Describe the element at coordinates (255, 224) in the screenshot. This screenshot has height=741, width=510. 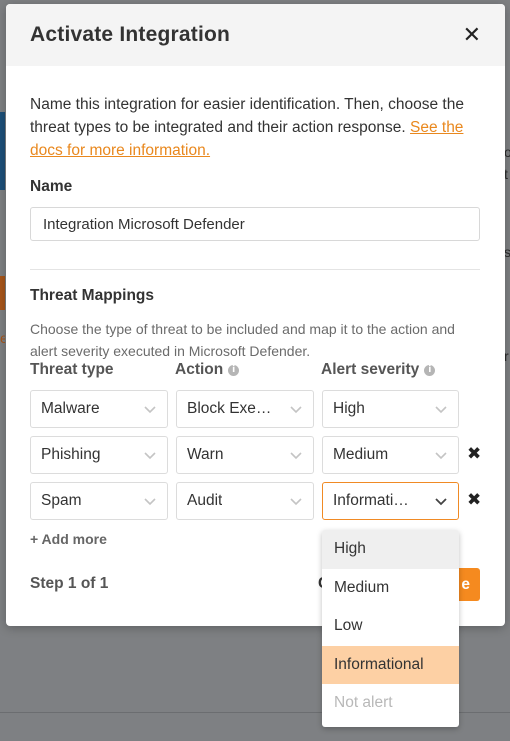
I see `name-input: Integration Microsoft Defender` at that location.